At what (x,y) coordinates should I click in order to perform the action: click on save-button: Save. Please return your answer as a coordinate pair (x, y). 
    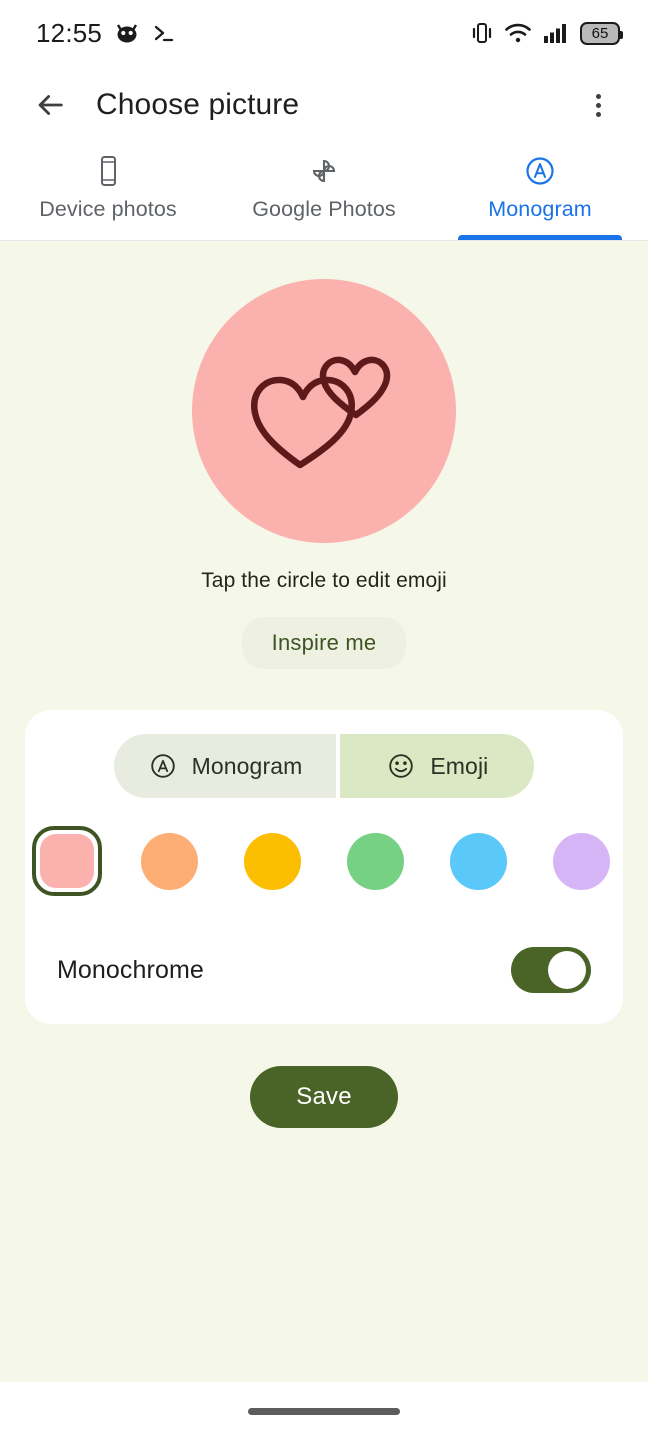
    Looking at the image, I should click on (324, 1097).